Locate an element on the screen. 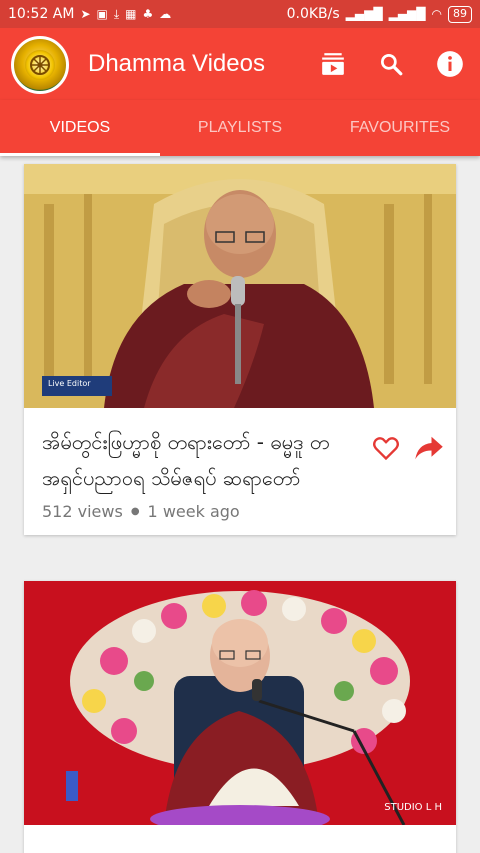 Image resolution: width=480 pixels, height=853 pixels. dharma-wheel-icon is located at coordinates (40, 65).